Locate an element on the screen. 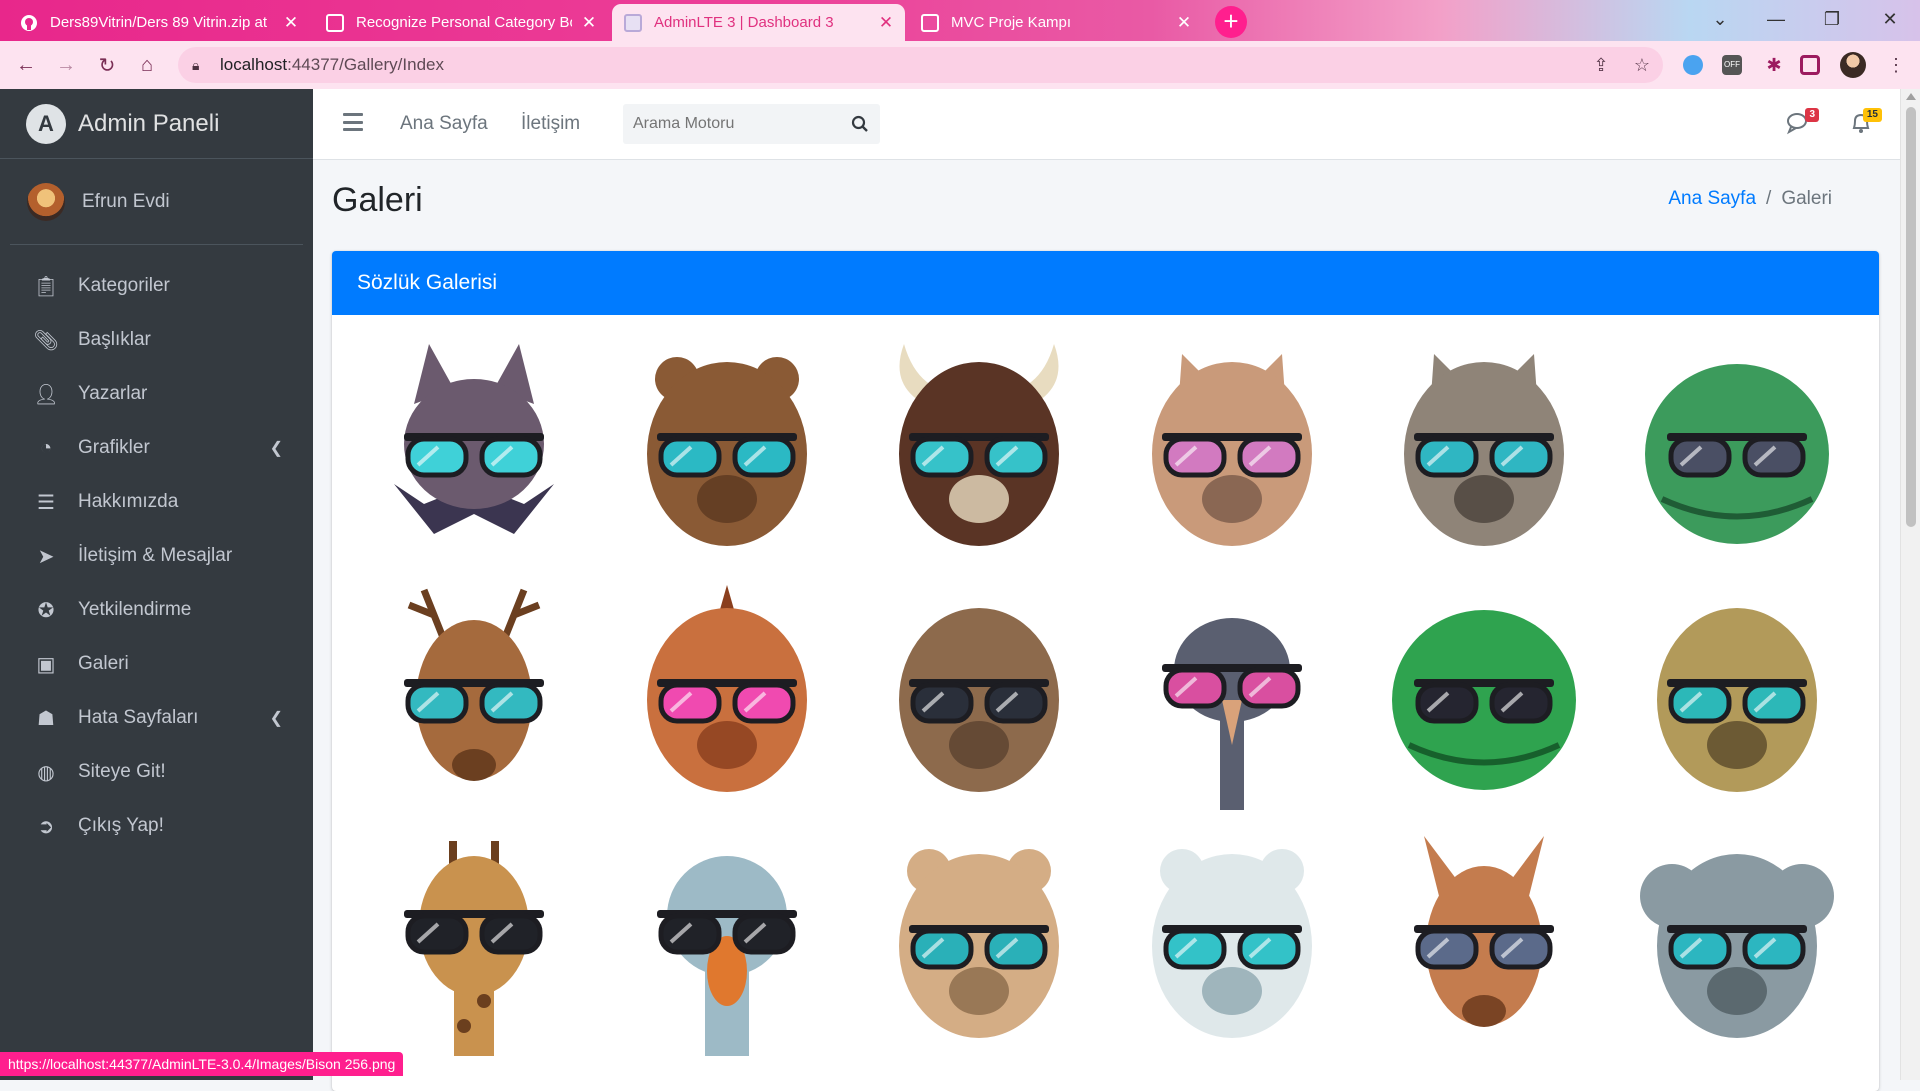  navbar-search is located at coordinates (751, 124).